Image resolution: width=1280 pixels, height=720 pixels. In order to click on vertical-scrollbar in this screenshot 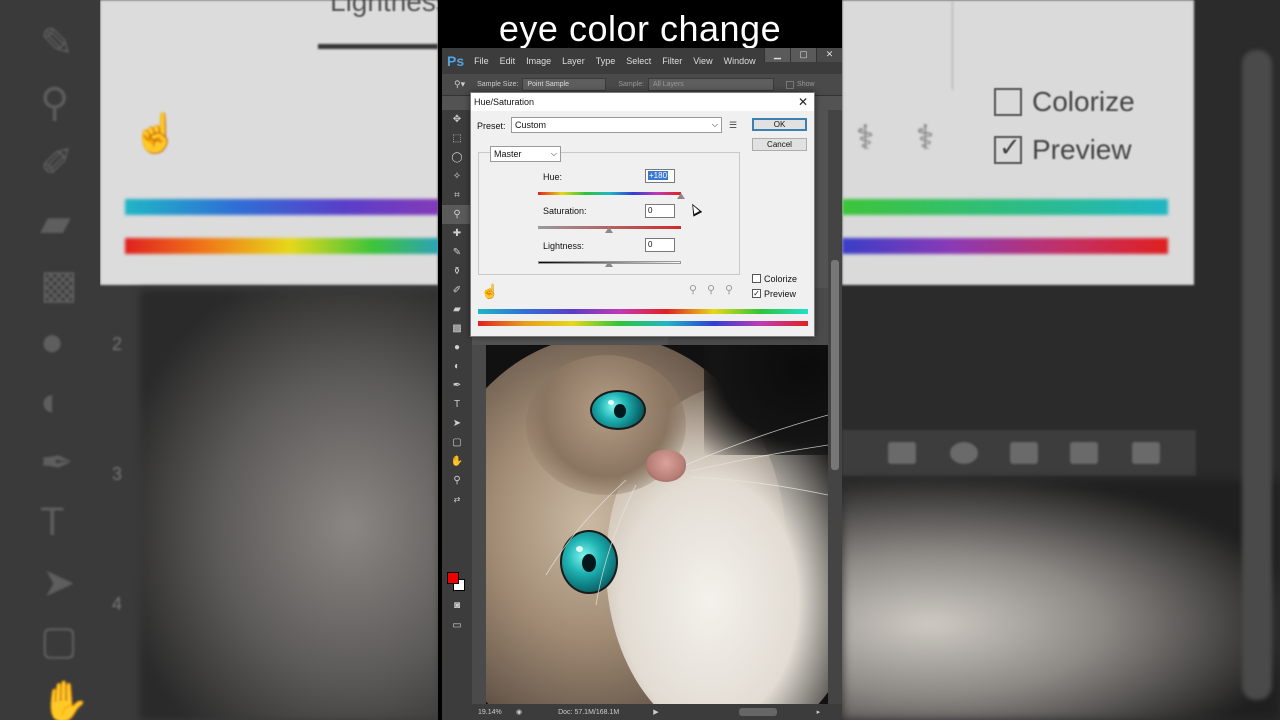, I will do `click(835, 409)`.